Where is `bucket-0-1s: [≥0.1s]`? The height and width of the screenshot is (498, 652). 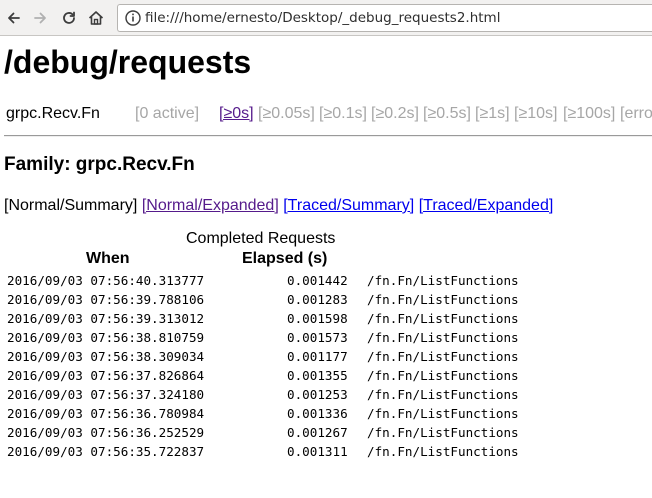 bucket-0-1s: [≥0.1s] is located at coordinates (343, 113).